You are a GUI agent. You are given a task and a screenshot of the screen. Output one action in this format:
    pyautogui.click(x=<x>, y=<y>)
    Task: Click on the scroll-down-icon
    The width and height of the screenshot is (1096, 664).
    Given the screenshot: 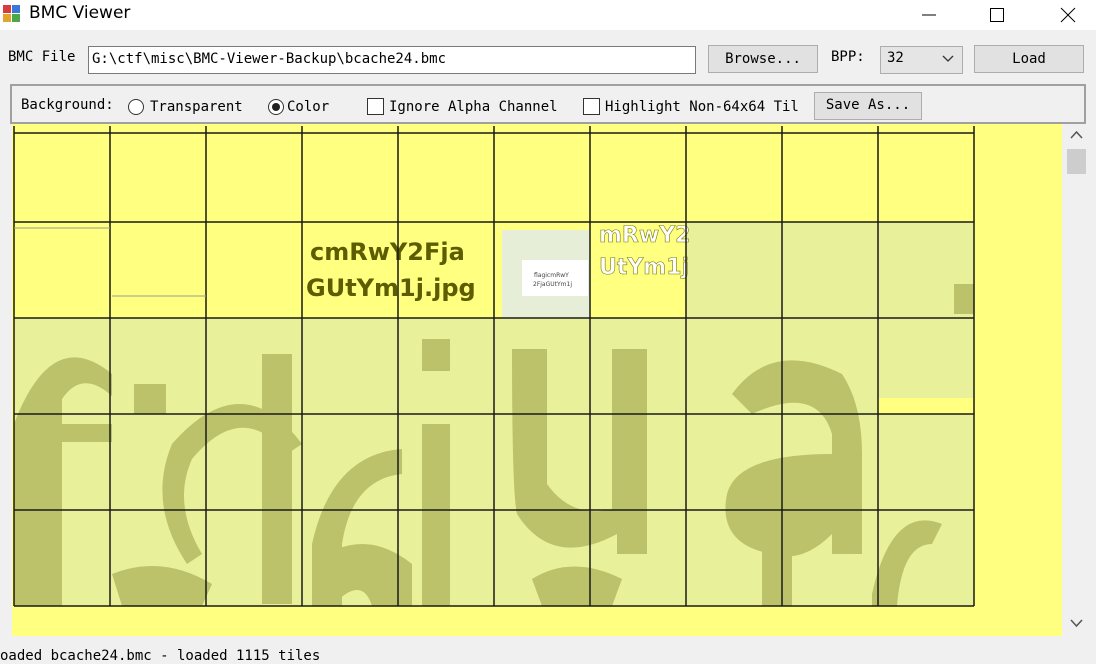 What is the action you would take?
    pyautogui.click(x=1076, y=623)
    